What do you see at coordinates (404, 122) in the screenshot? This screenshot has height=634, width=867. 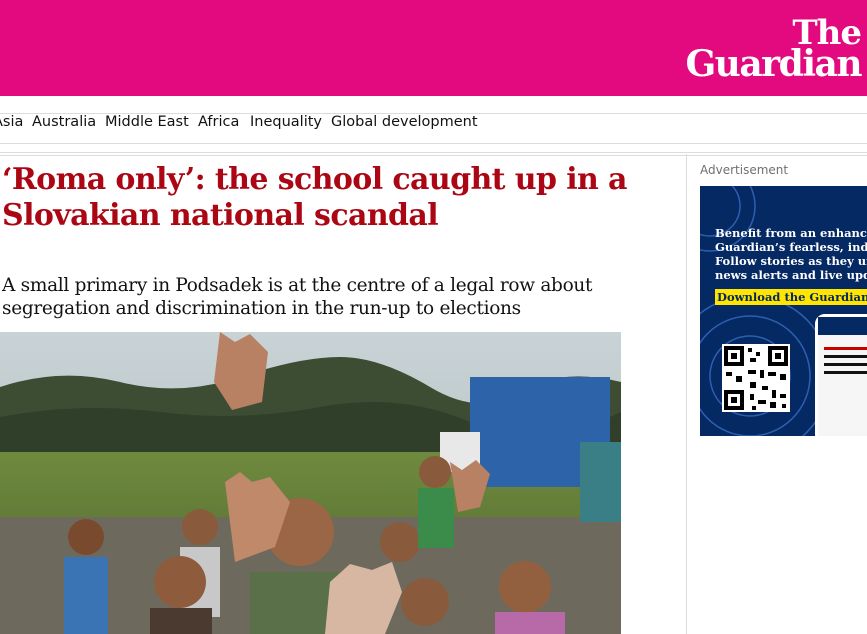 I see `nav-item-global-development: Global development` at bounding box center [404, 122].